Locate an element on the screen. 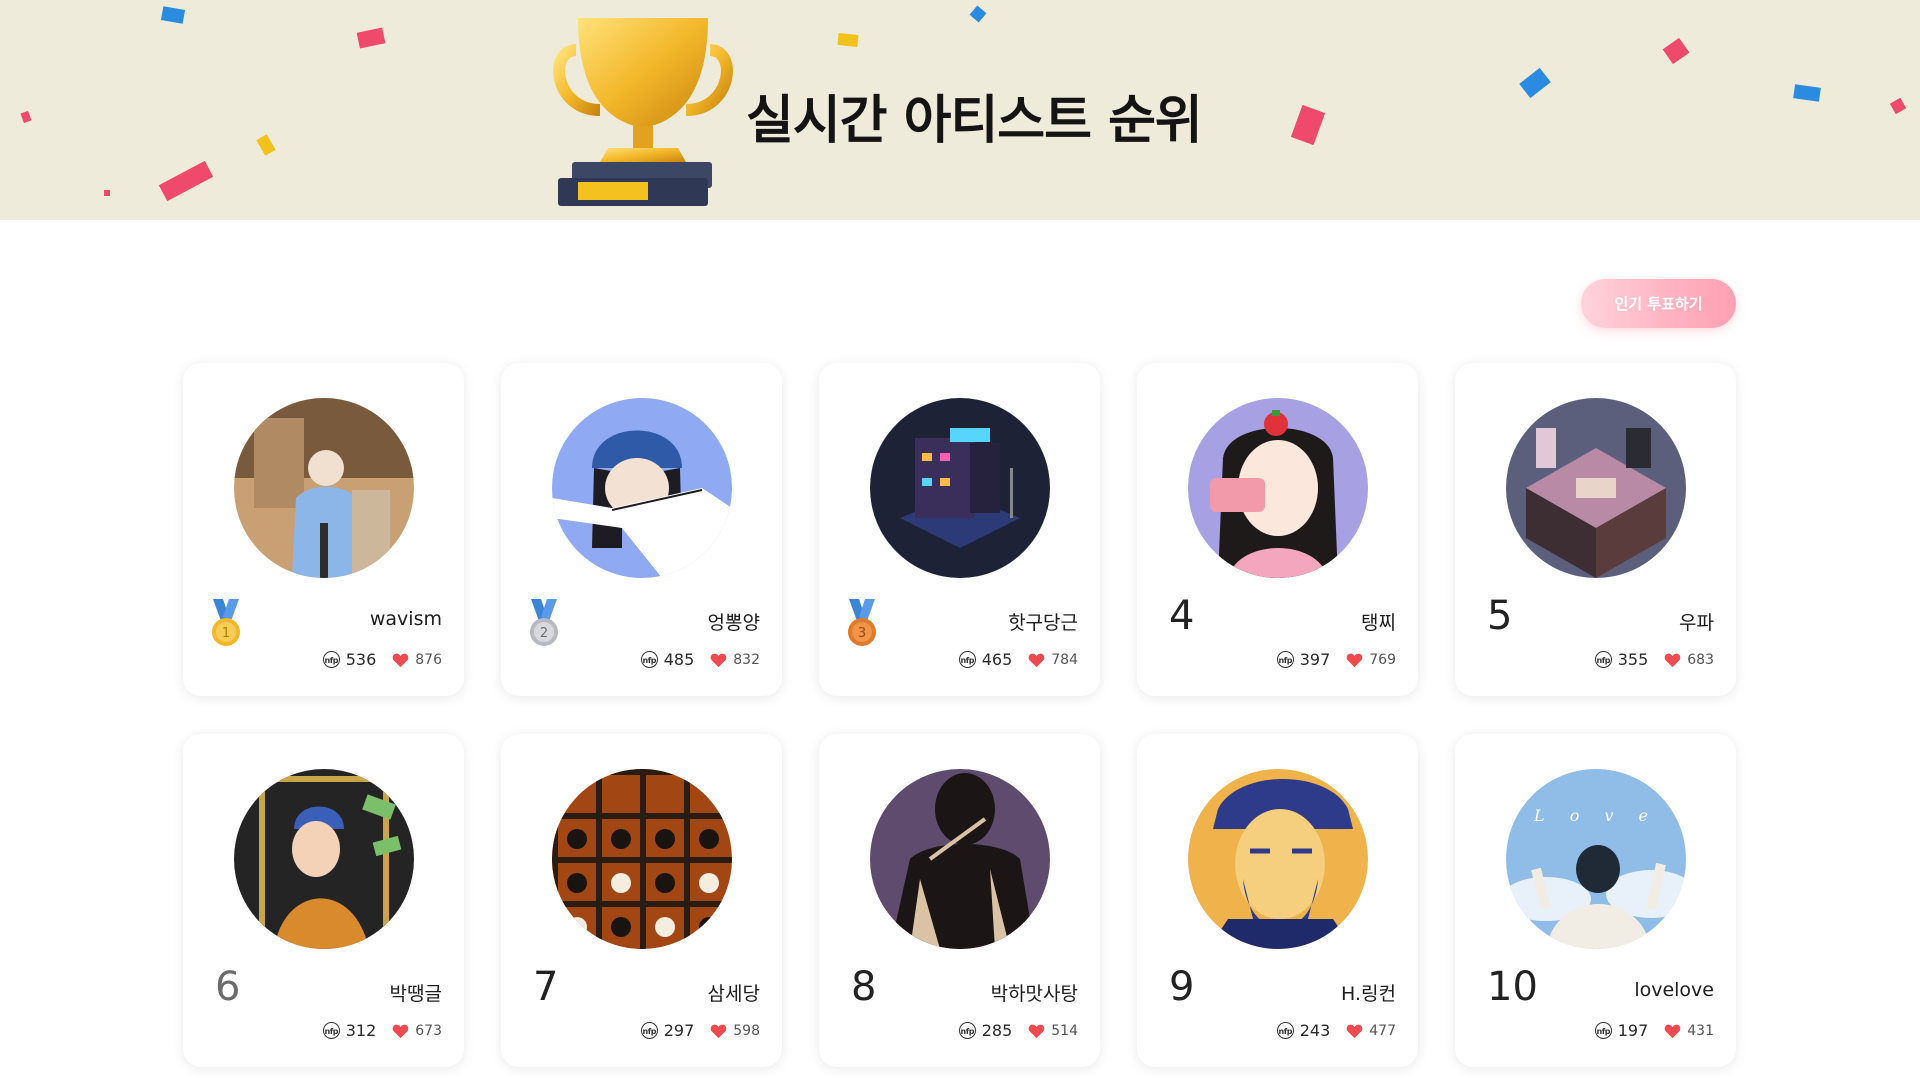 Image resolution: width=1920 pixels, height=1078 pixels. rank-number: 9 is located at coordinates (1182, 987).